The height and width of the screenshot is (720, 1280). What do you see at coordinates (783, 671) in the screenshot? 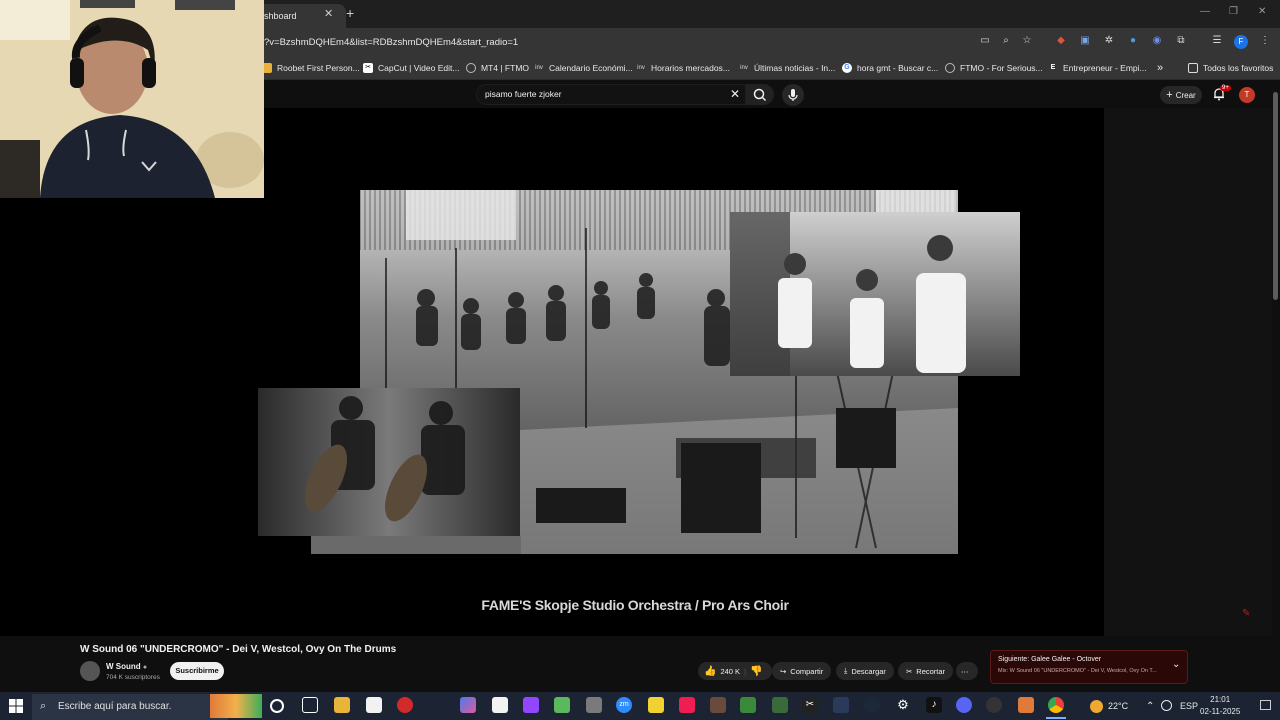
I see `share-icon: ↪` at bounding box center [783, 671].